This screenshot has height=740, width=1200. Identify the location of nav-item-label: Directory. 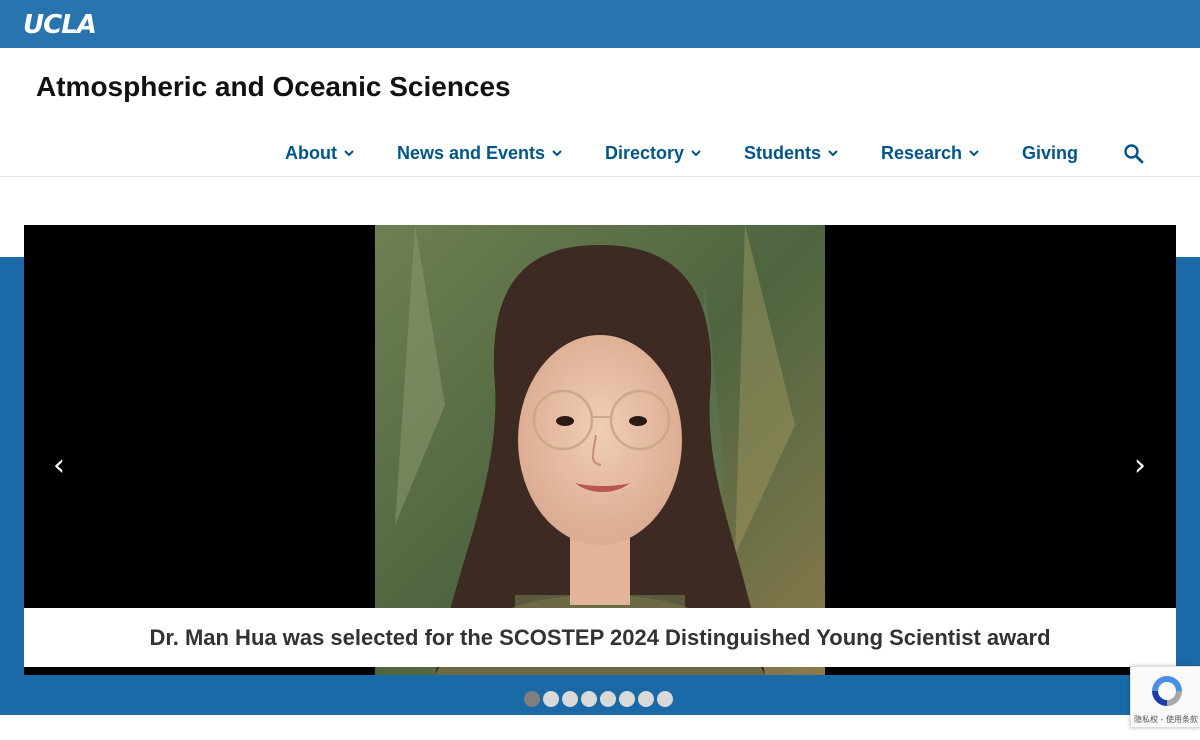
(645, 152).